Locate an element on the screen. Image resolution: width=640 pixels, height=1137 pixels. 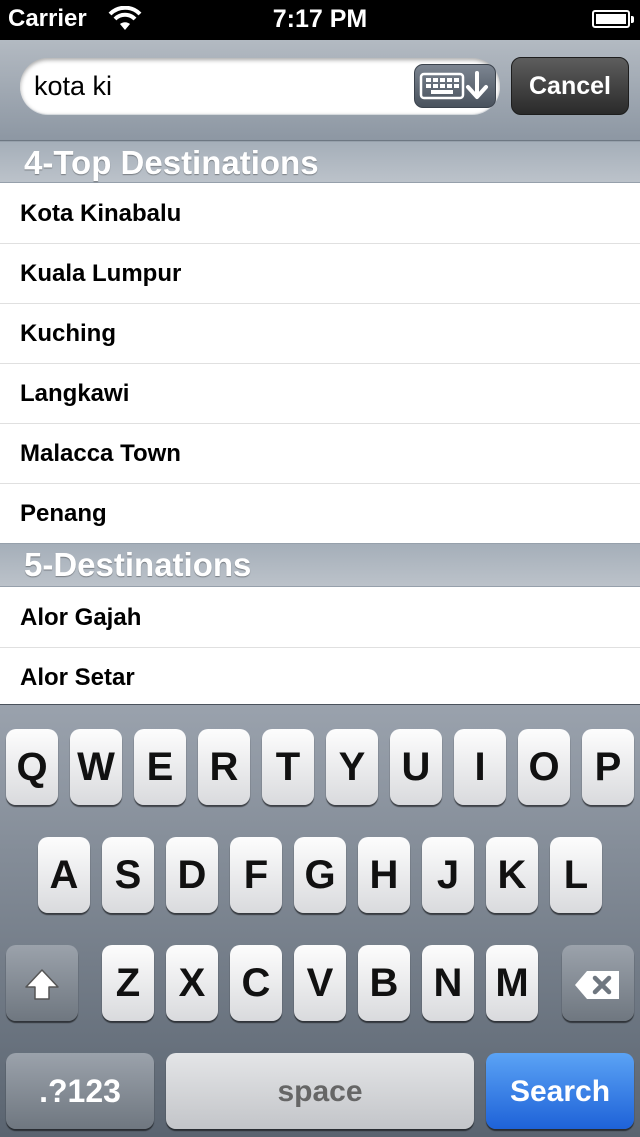
delete-icon is located at coordinates (598, 983).